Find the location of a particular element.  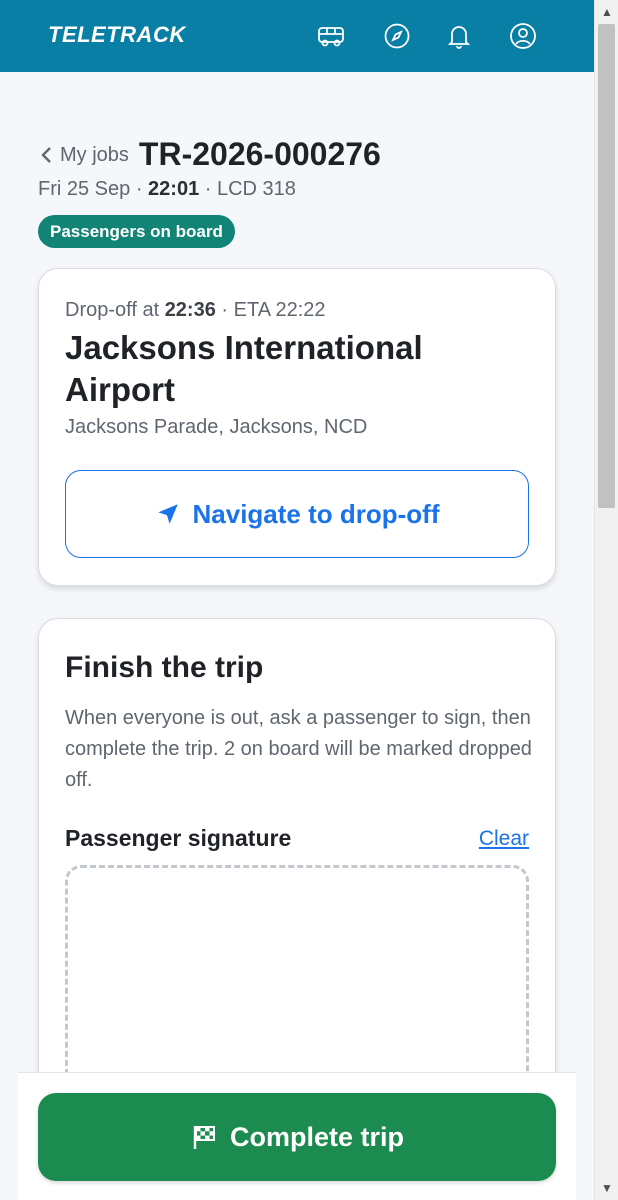

destination-address: Jacksons Parade, Jacksons, NCD is located at coordinates (216, 427).